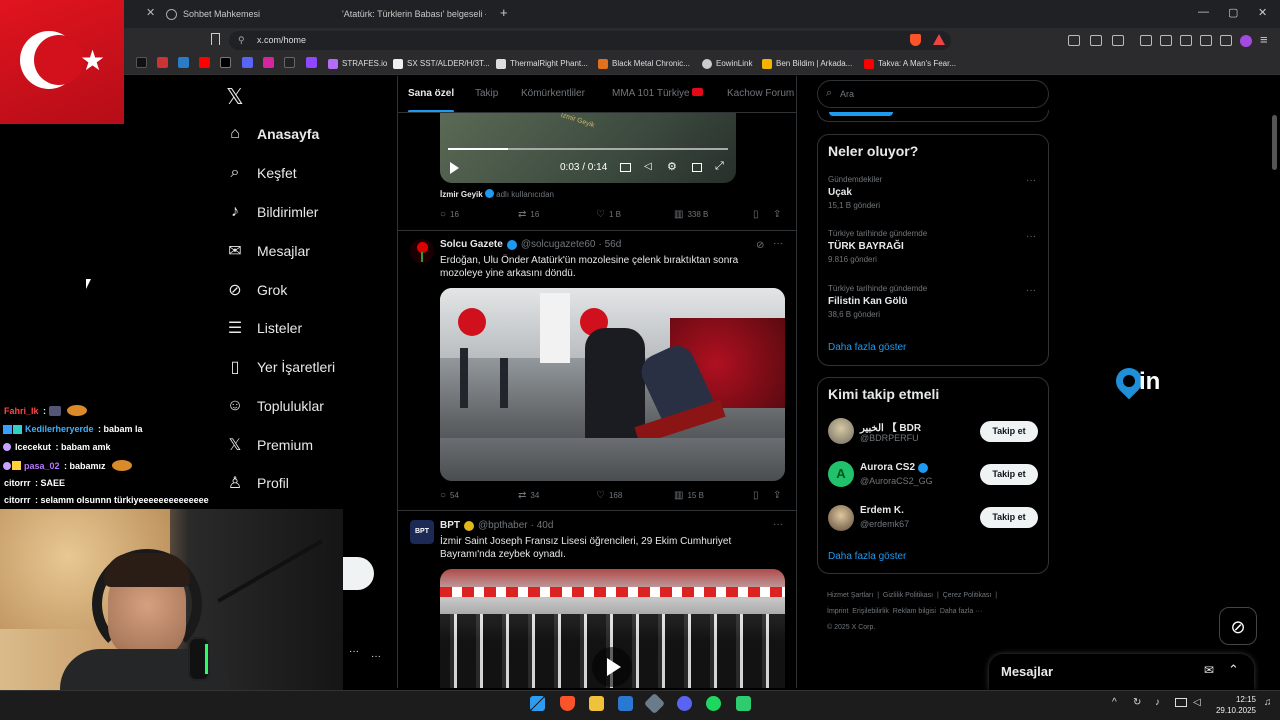  What do you see at coordinates (449, 214) in the screenshot?
I see `reply-button: ○ 16` at bounding box center [449, 214].